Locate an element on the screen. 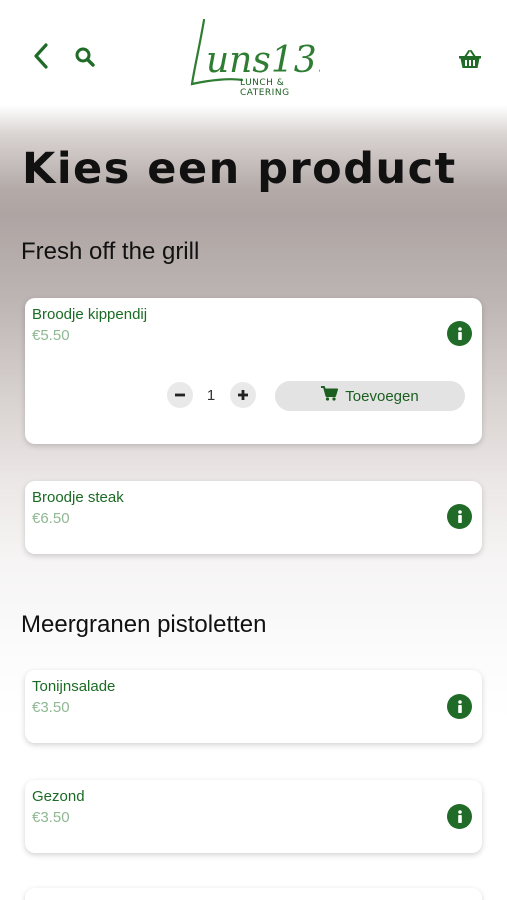 The width and height of the screenshot is (507, 900). product-name: Tonijnsalade is located at coordinates (74, 686).